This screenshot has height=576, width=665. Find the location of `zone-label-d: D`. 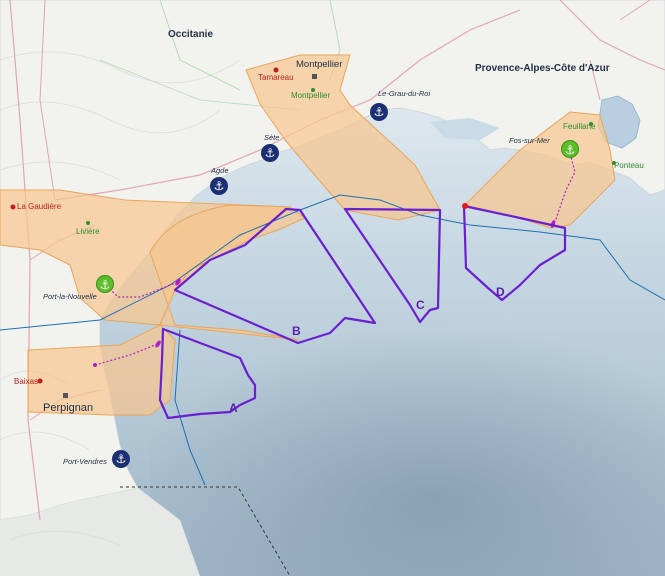

zone-label-d: D is located at coordinates (500, 292).